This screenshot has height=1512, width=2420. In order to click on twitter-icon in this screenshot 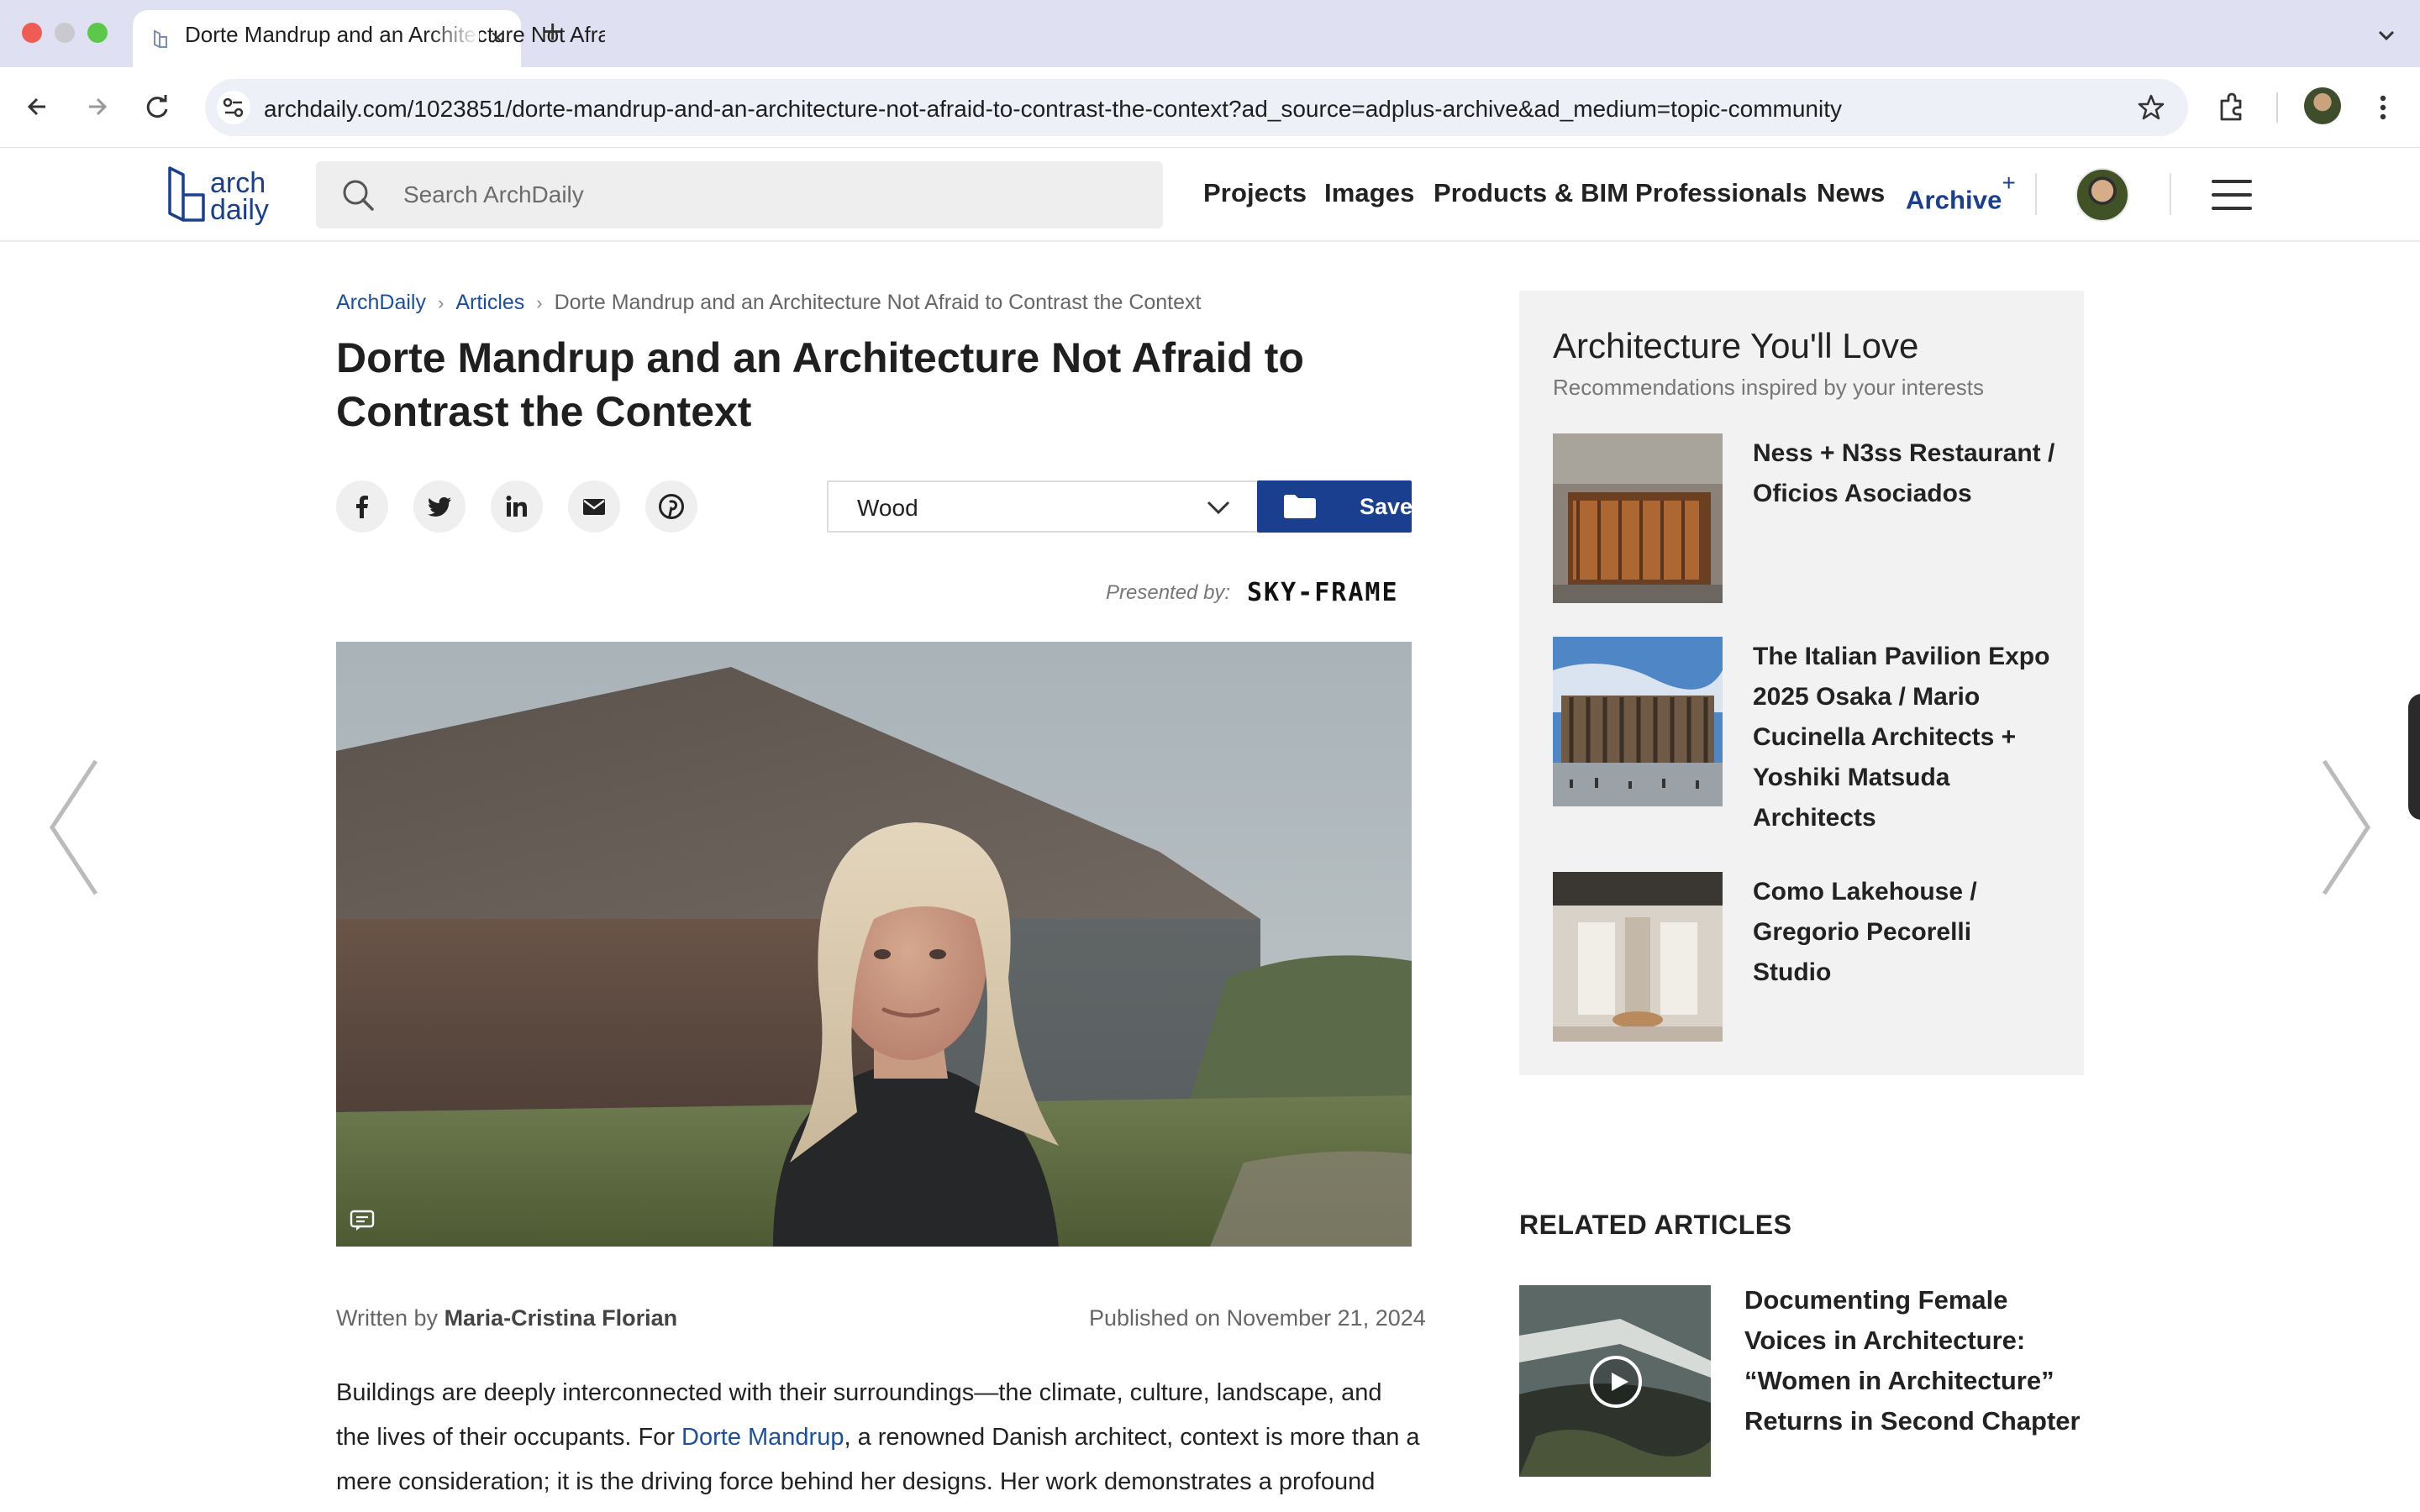, I will do `click(439, 506)`.